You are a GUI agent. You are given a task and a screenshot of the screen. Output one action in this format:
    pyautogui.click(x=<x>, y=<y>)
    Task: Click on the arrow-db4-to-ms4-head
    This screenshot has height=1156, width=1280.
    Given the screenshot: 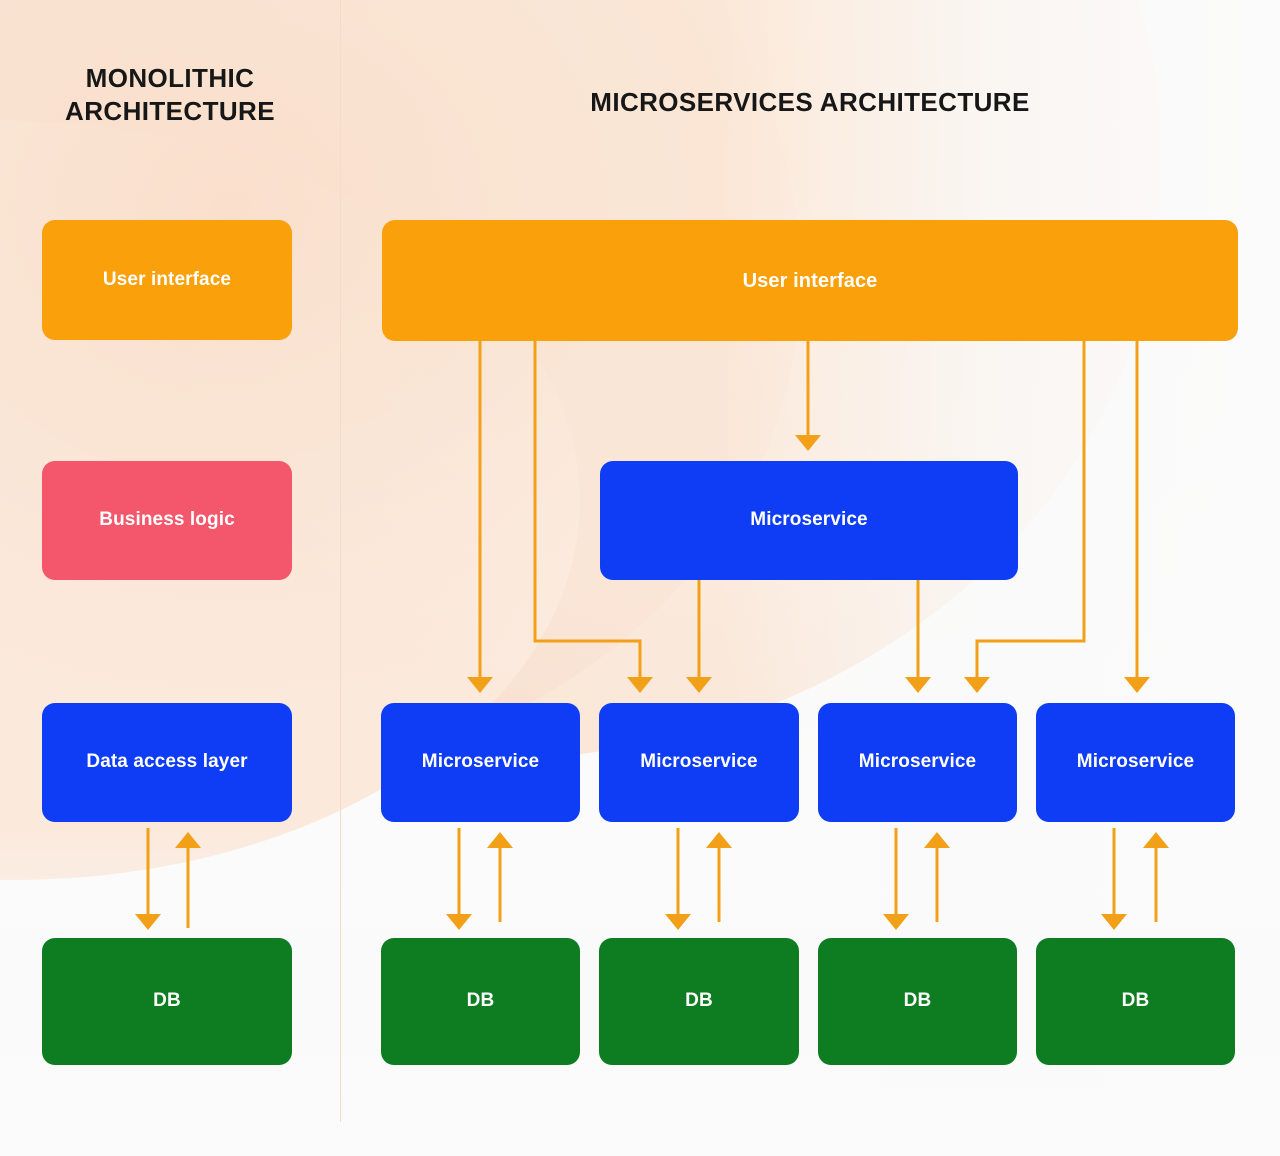 What is the action you would take?
    pyautogui.click(x=1156, y=840)
    